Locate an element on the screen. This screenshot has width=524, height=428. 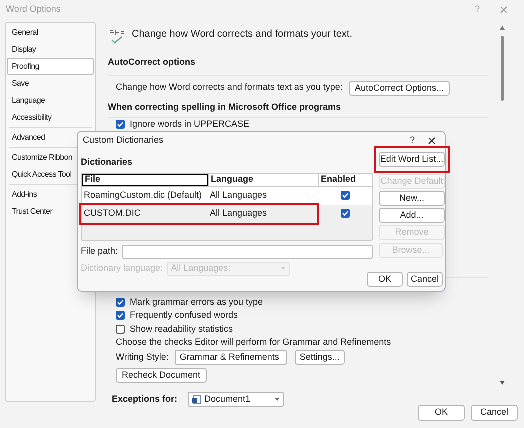
sidebar-item: Proofing is located at coordinates (50, 66).